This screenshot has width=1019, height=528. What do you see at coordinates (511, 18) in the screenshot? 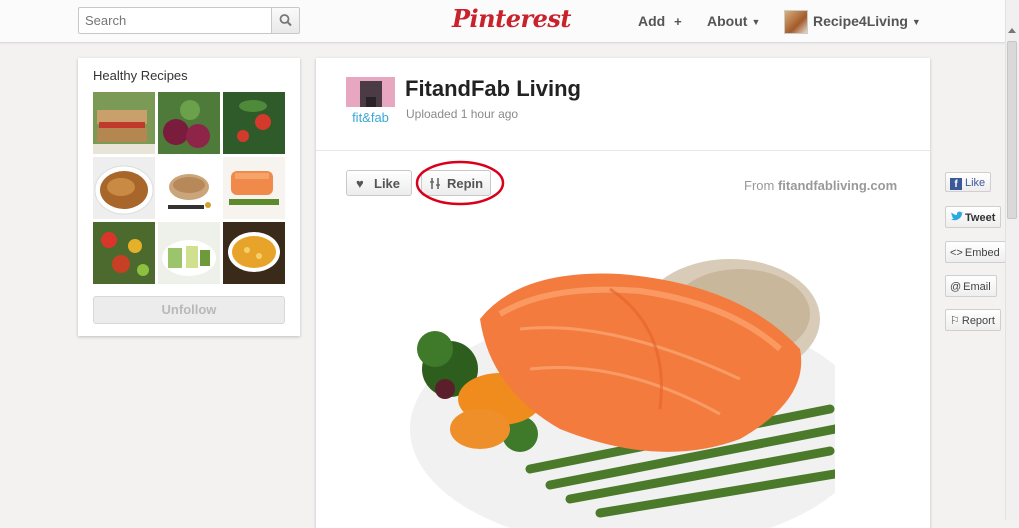
I see `pinterest-logo: Pinterest` at bounding box center [511, 18].